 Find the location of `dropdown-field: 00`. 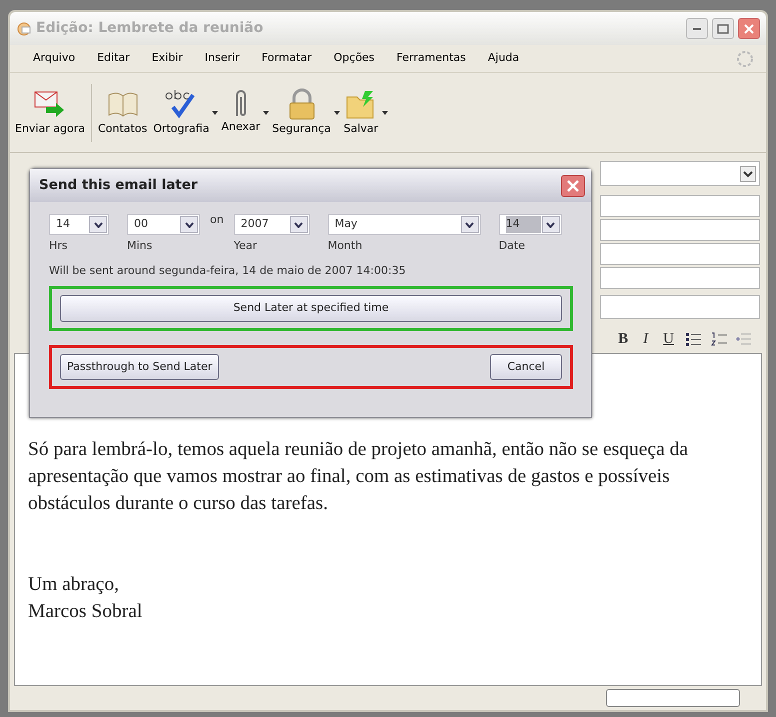

dropdown-field: 00 is located at coordinates (163, 224).